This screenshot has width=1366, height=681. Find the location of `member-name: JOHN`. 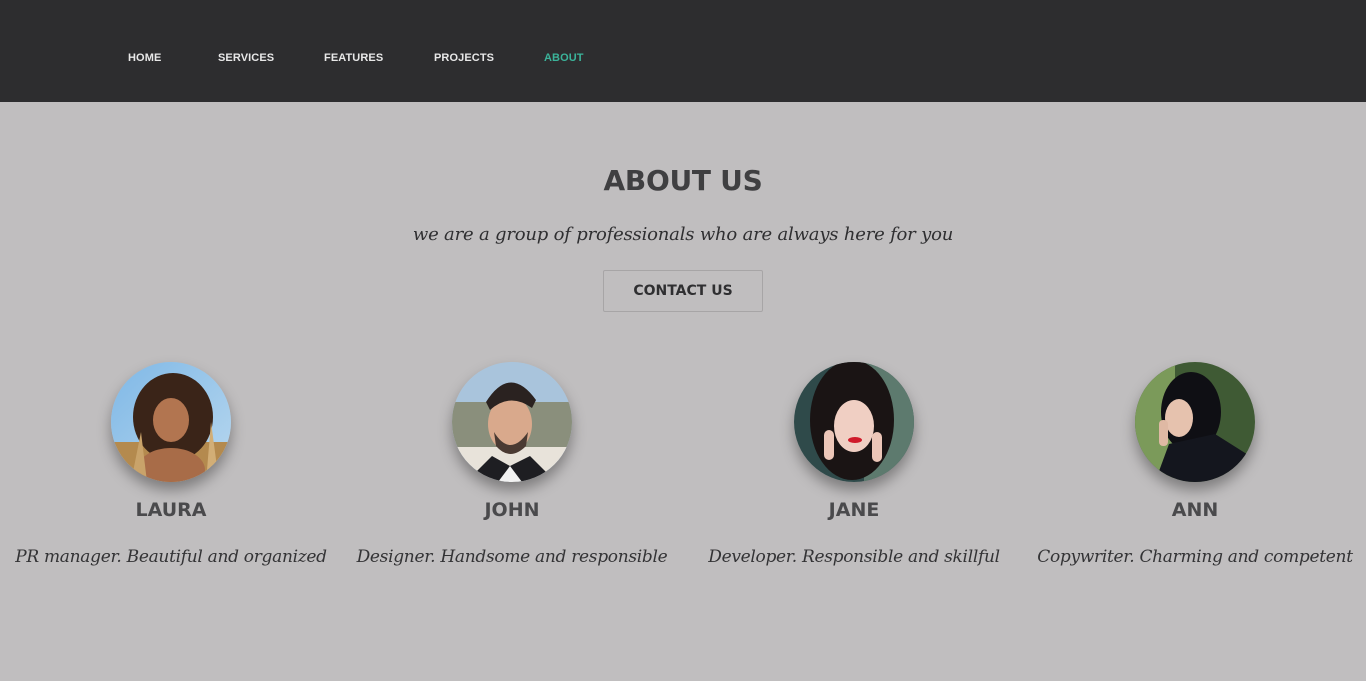

member-name: JOHN is located at coordinates (512, 510).